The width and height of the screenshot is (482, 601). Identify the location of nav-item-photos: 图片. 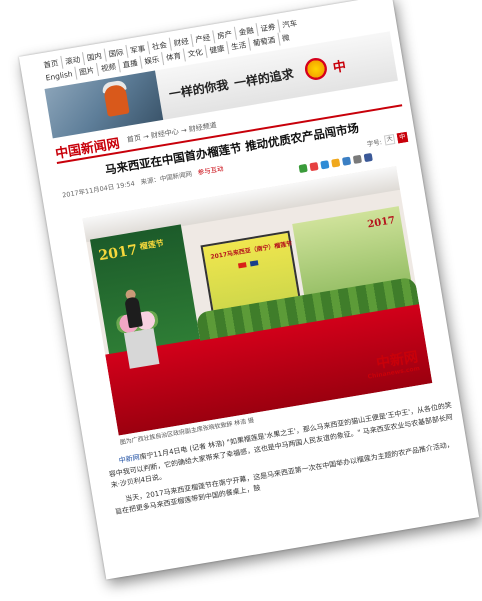
(87, 71).